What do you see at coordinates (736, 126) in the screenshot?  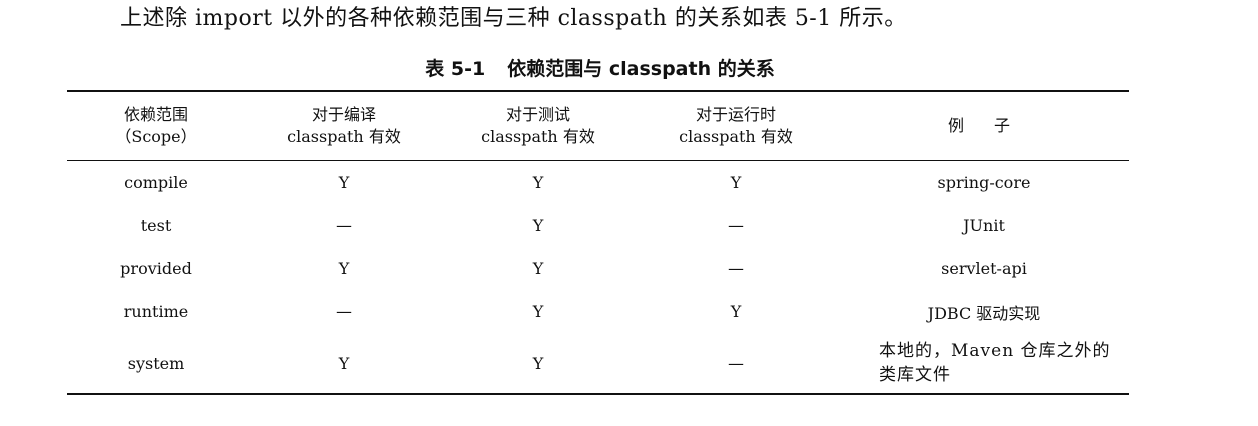 I see `header-runtime-classpath: 对于运行时 classpath 有效` at bounding box center [736, 126].